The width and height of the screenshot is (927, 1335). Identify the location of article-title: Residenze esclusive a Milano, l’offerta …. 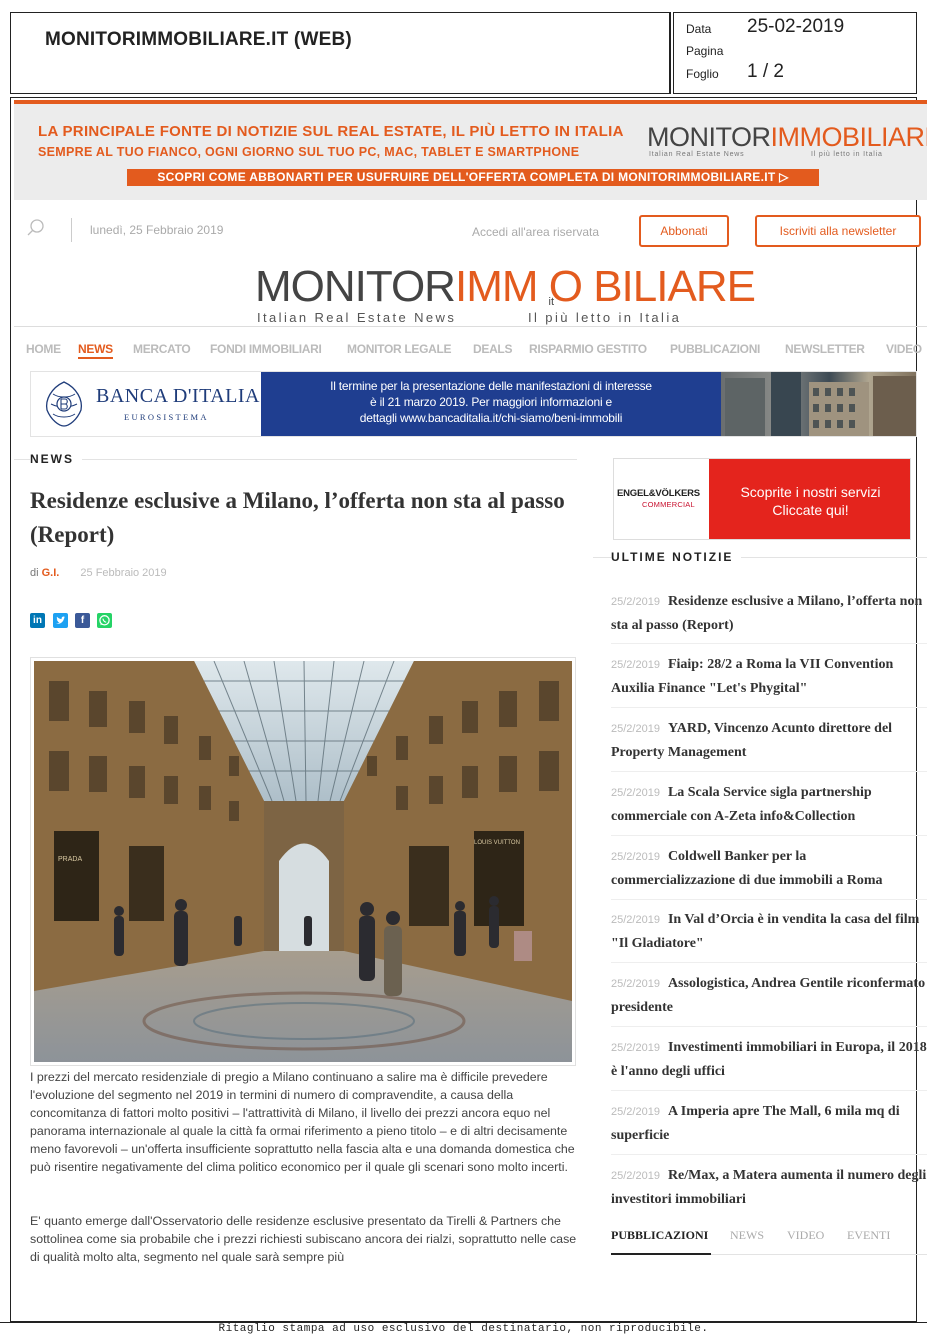
(297, 517).